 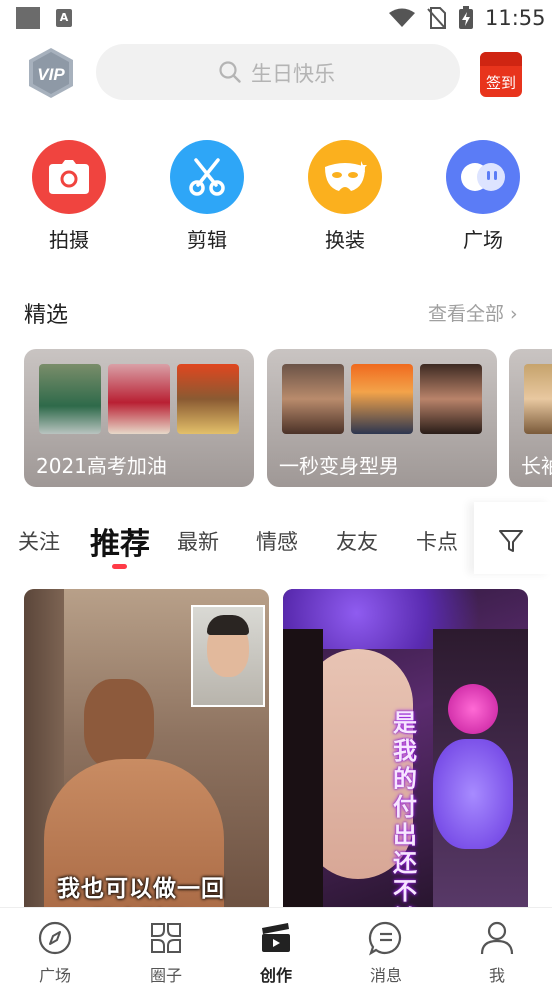 I want to click on tool-edit: 剪辑, so click(x=207, y=196).